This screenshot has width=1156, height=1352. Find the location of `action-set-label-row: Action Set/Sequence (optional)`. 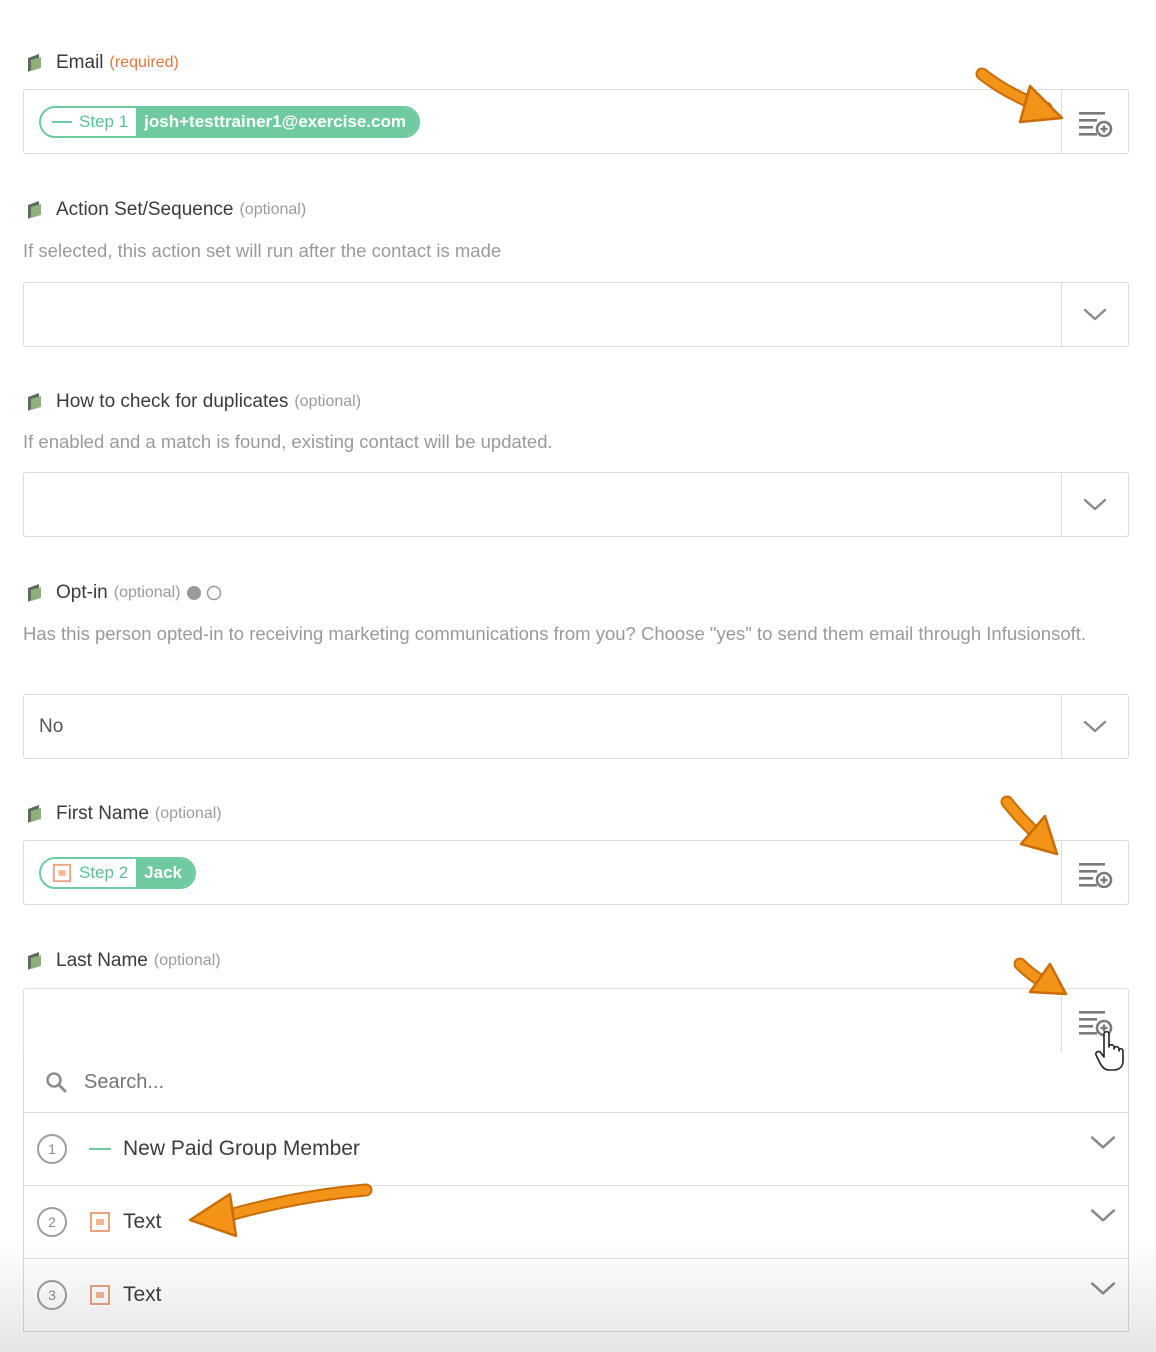

action-set-label-row: Action Set/Sequence (optional) is located at coordinates (165, 210).